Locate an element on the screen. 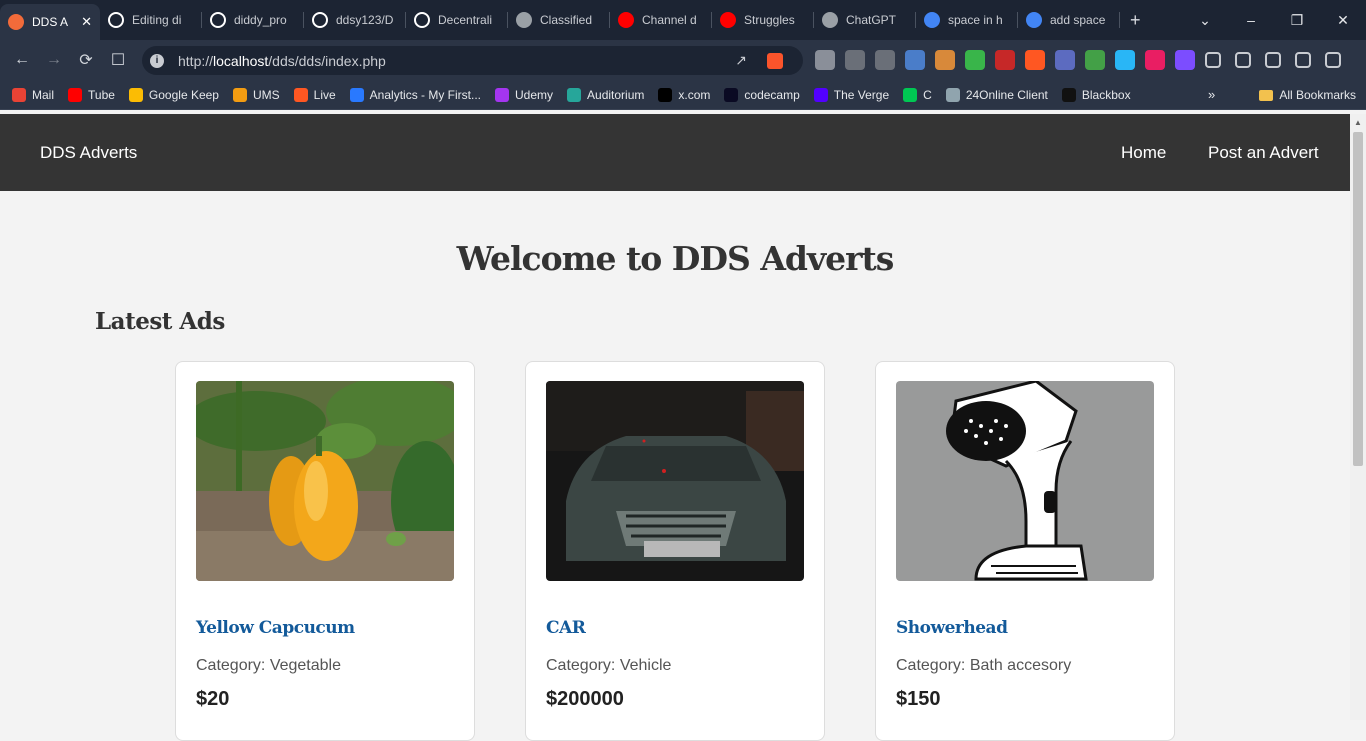 This screenshot has height=741, width=1366. site-brand: DDS Adverts is located at coordinates (88, 153).